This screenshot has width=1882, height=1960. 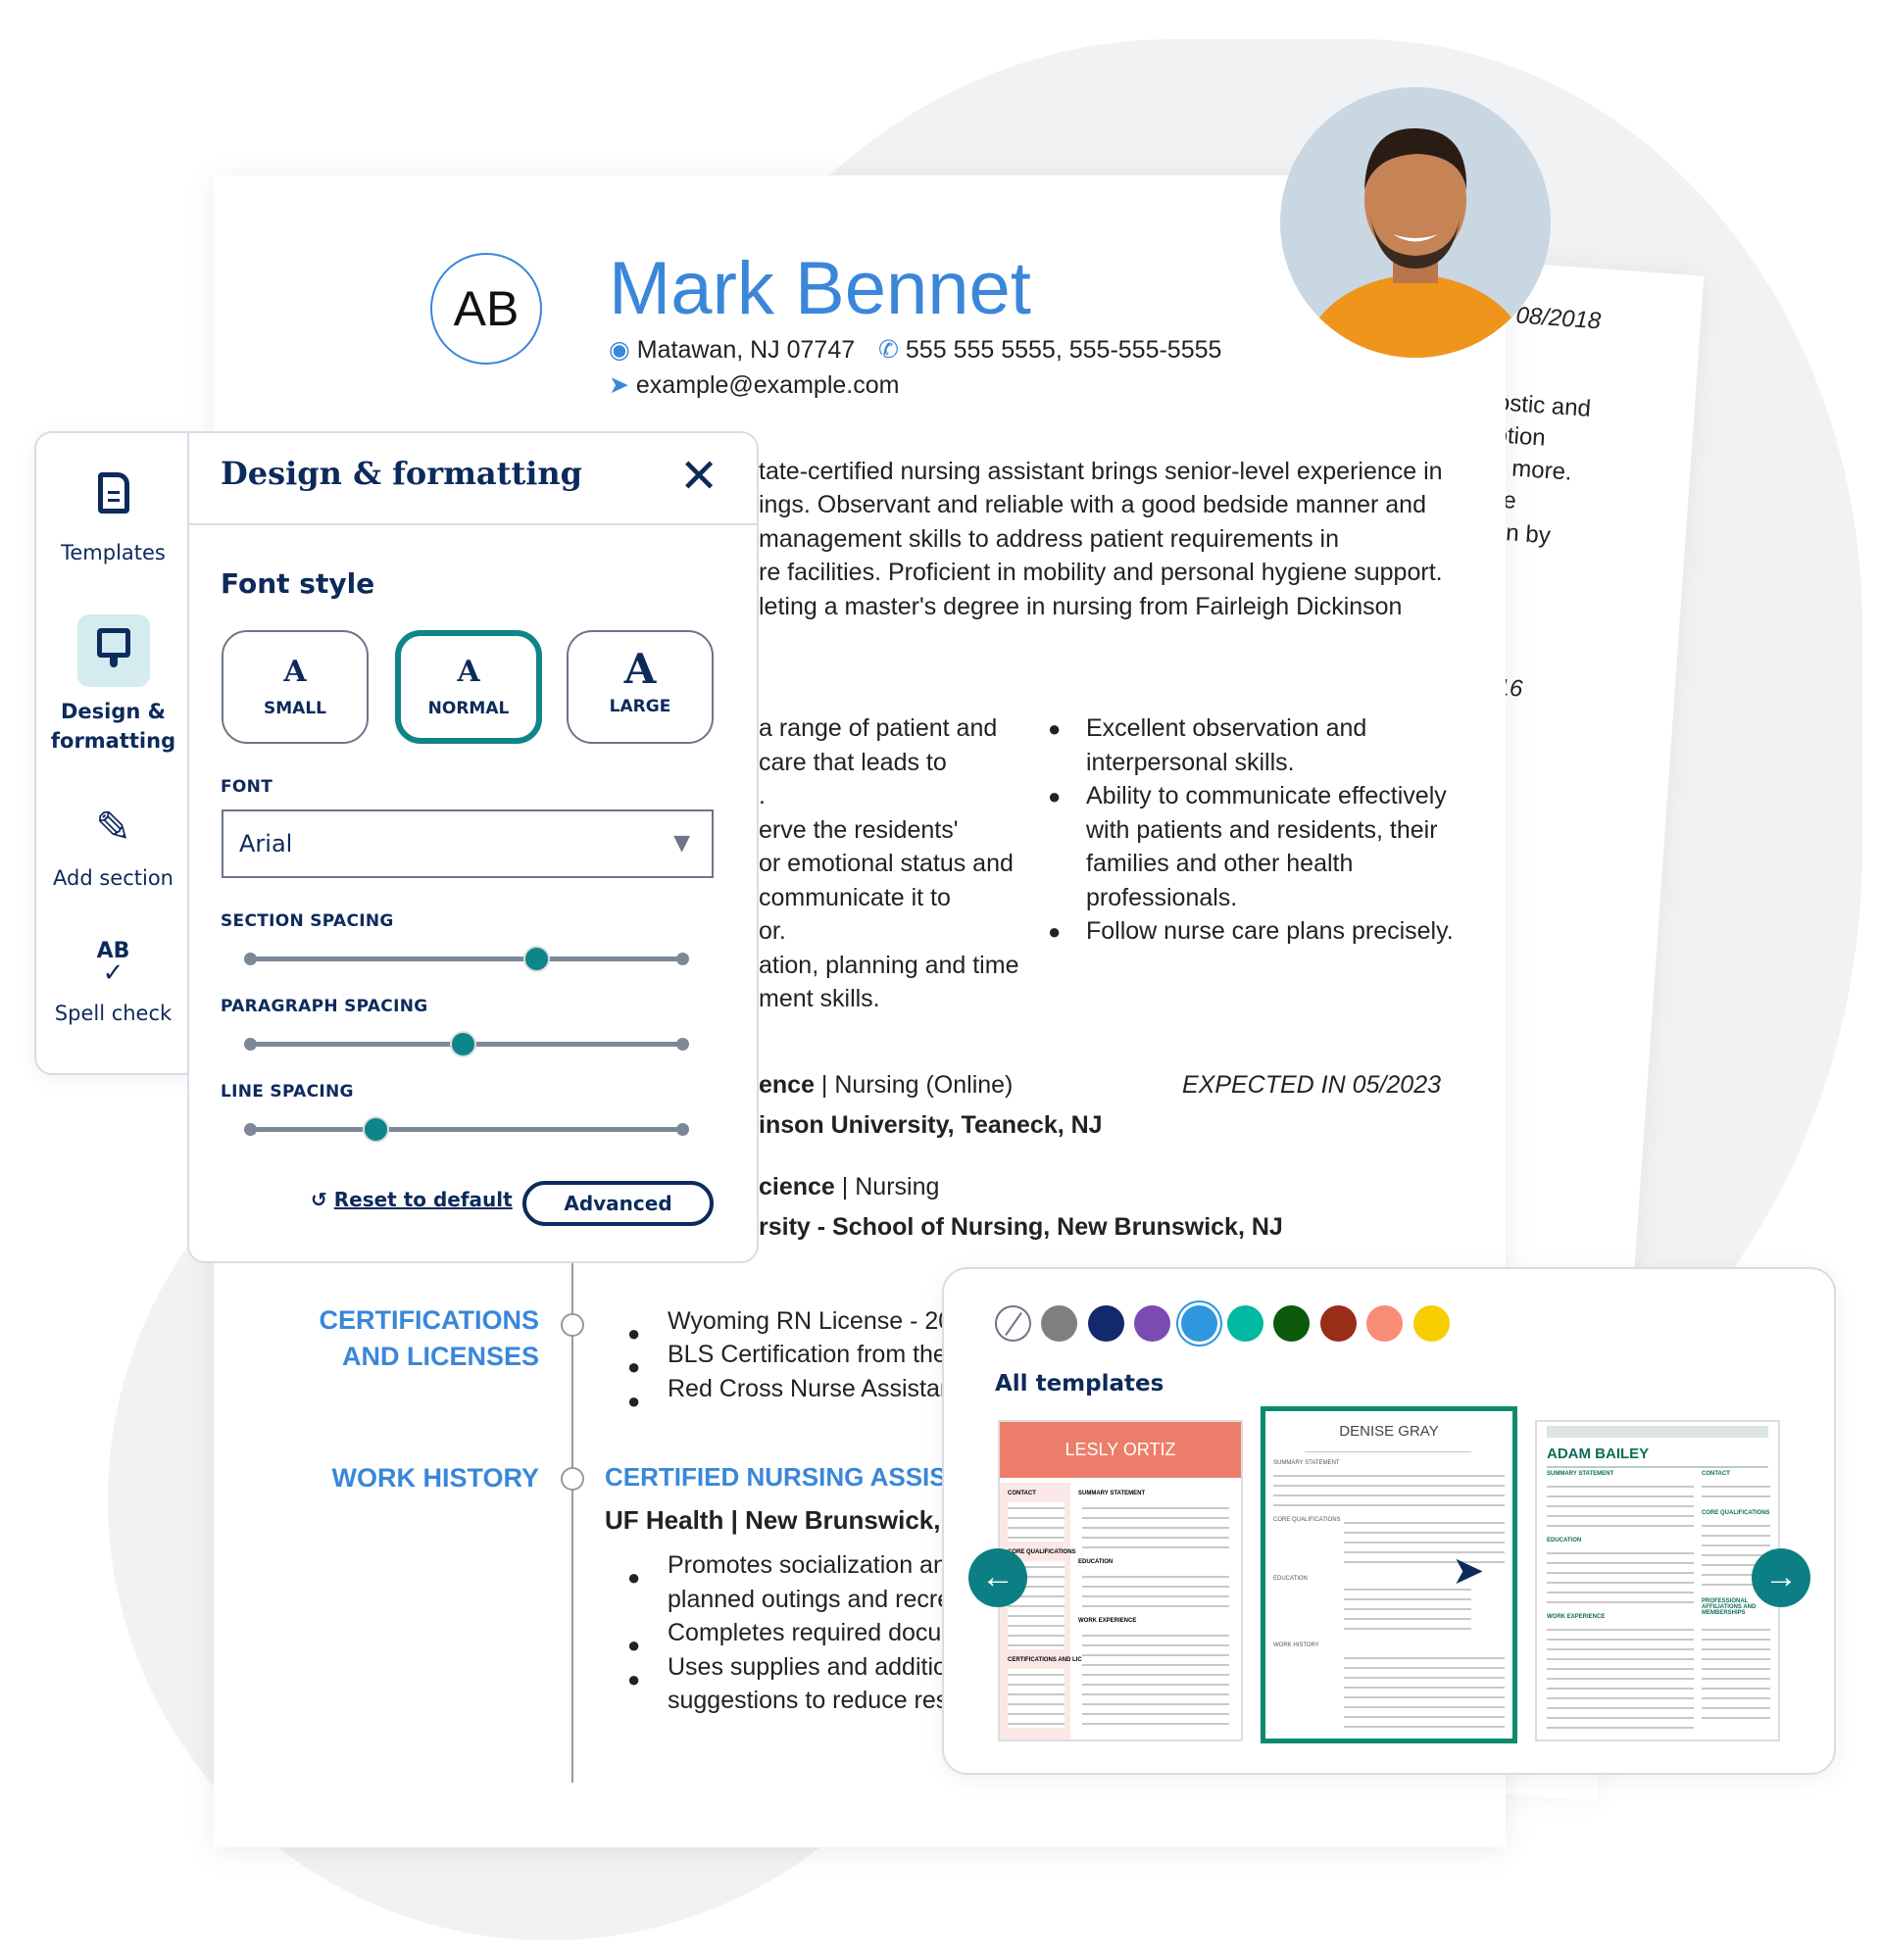 I want to click on panel-header-divider, so click(x=473, y=524).